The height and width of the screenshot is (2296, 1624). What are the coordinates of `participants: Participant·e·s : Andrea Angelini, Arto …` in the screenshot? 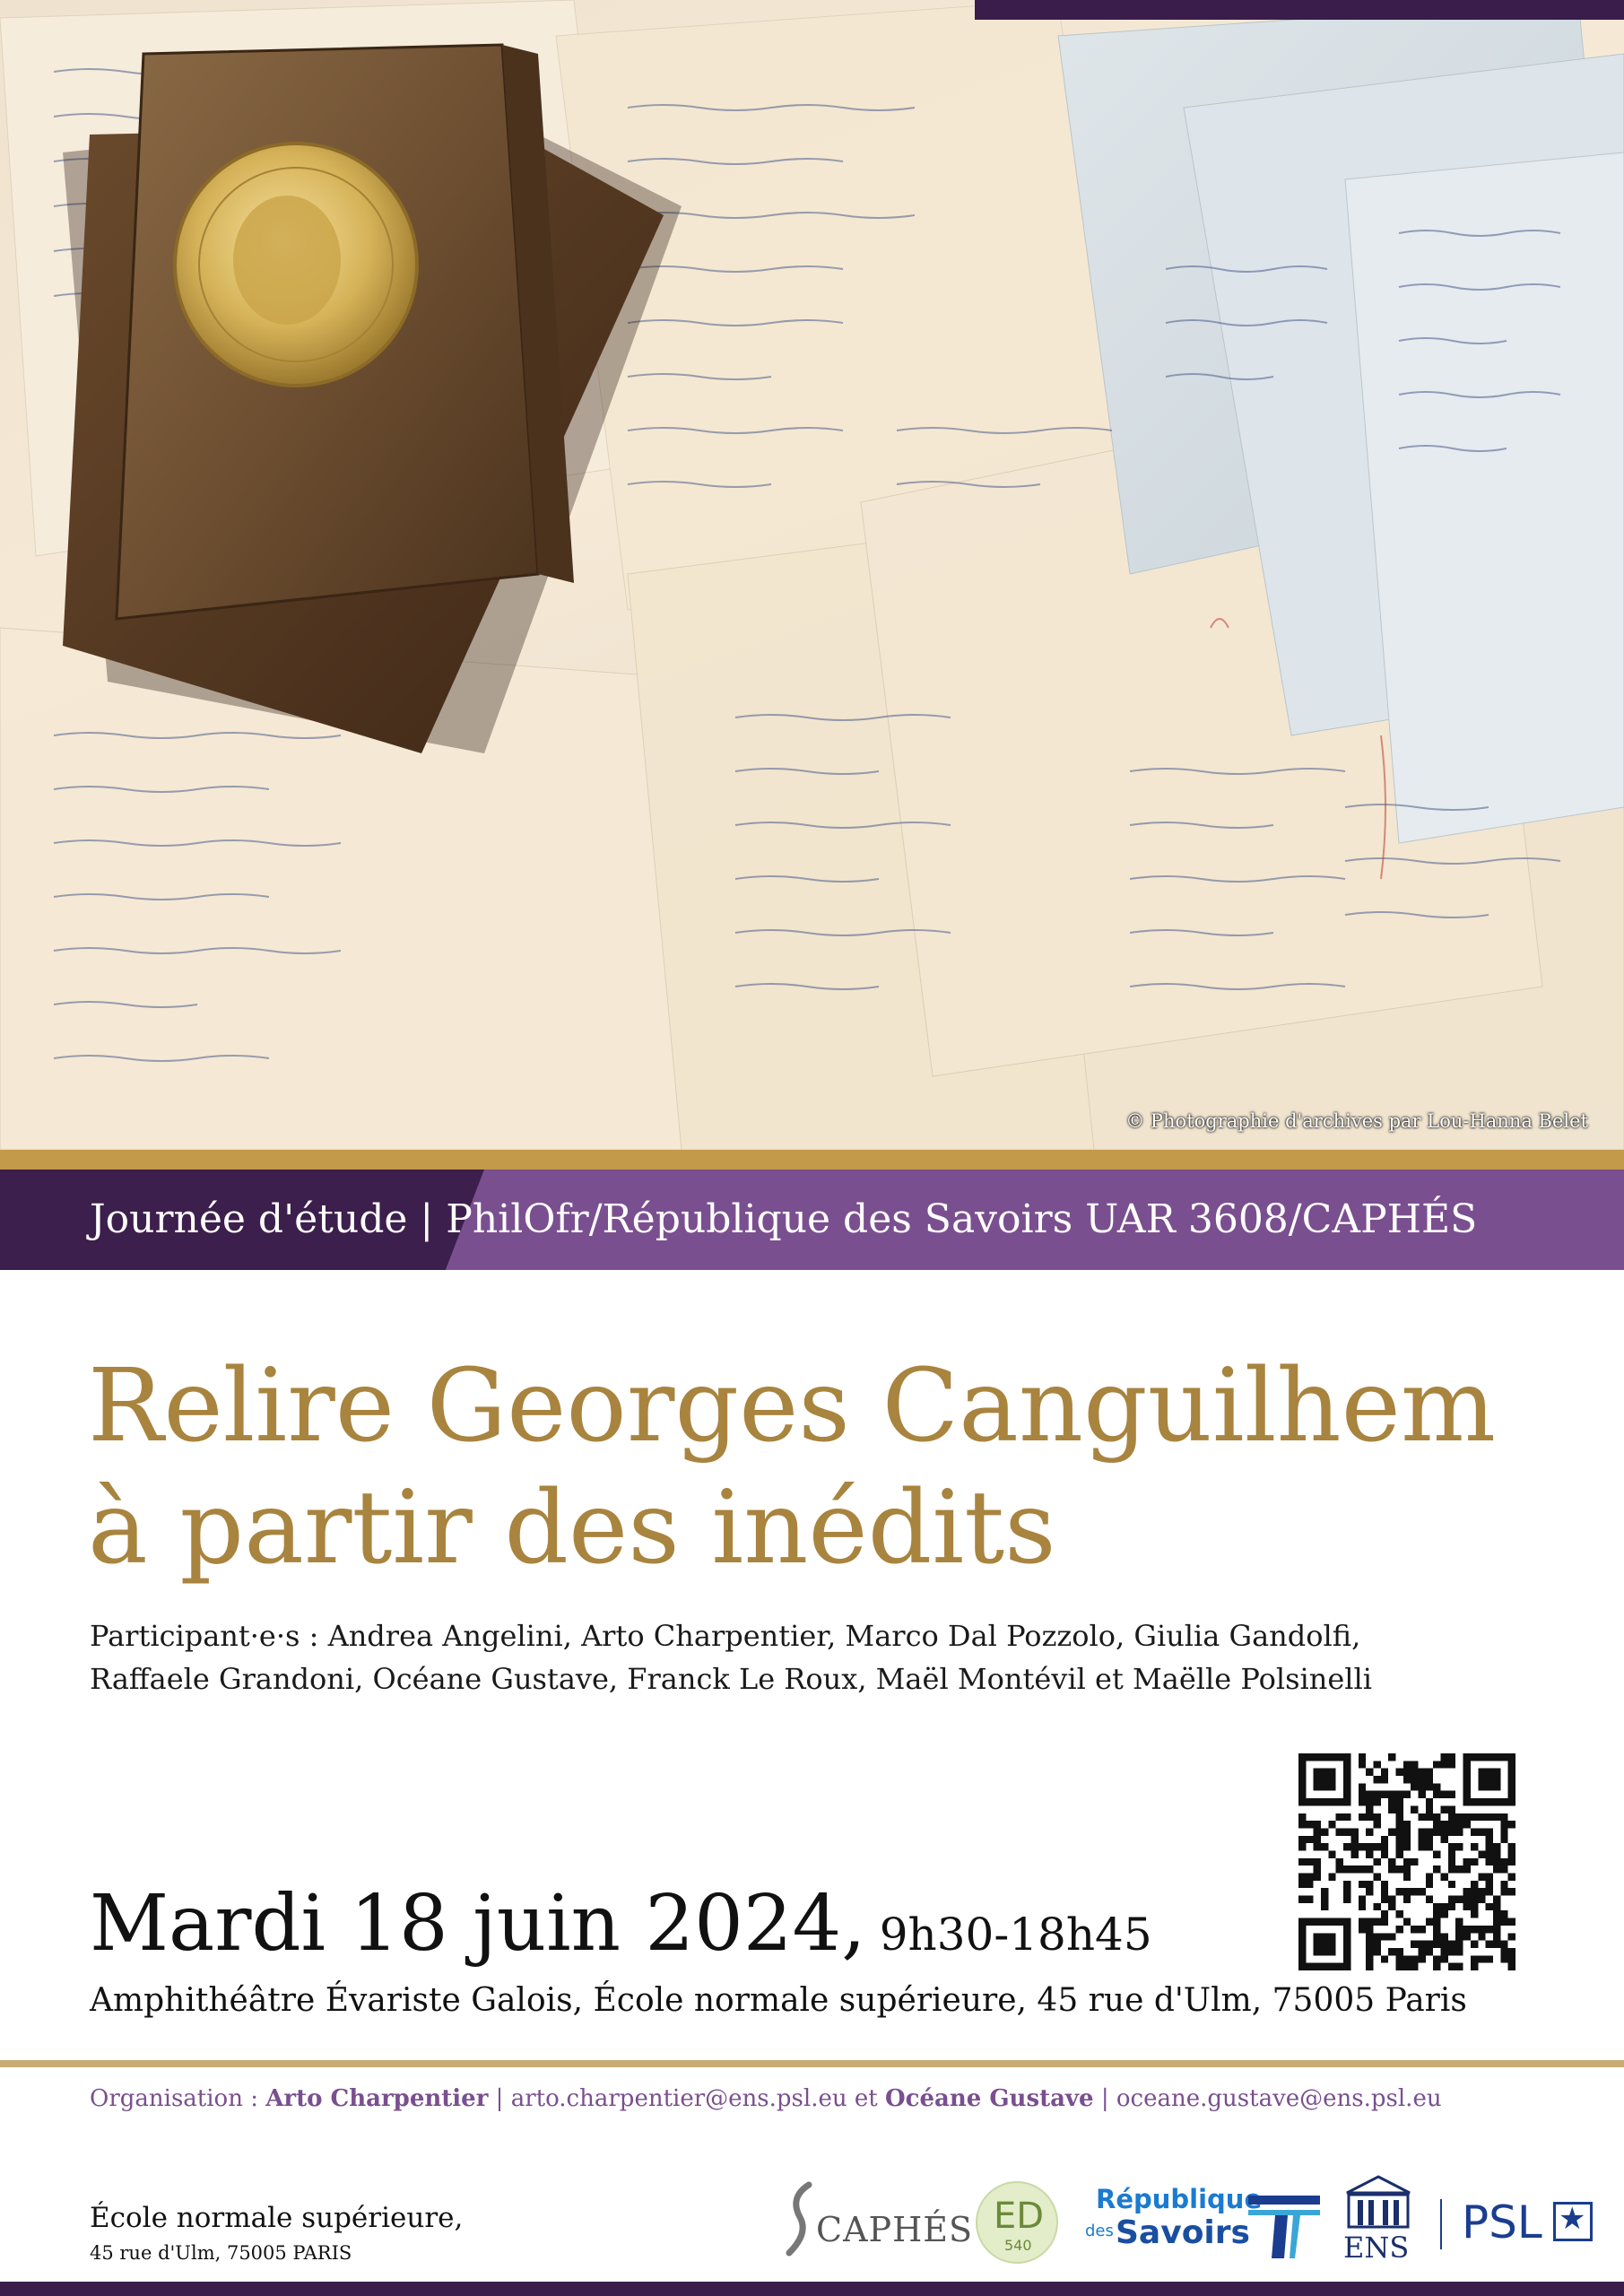 It's located at (807, 1657).